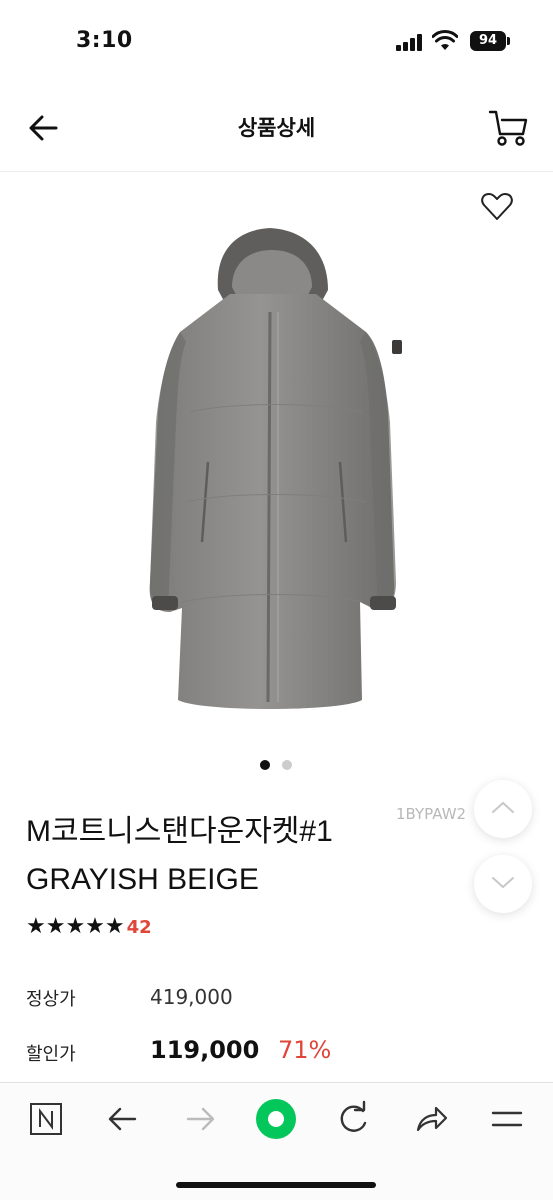 The image size is (553, 1200). Describe the element at coordinates (411, 42) in the screenshot. I see `signal-icon` at that location.